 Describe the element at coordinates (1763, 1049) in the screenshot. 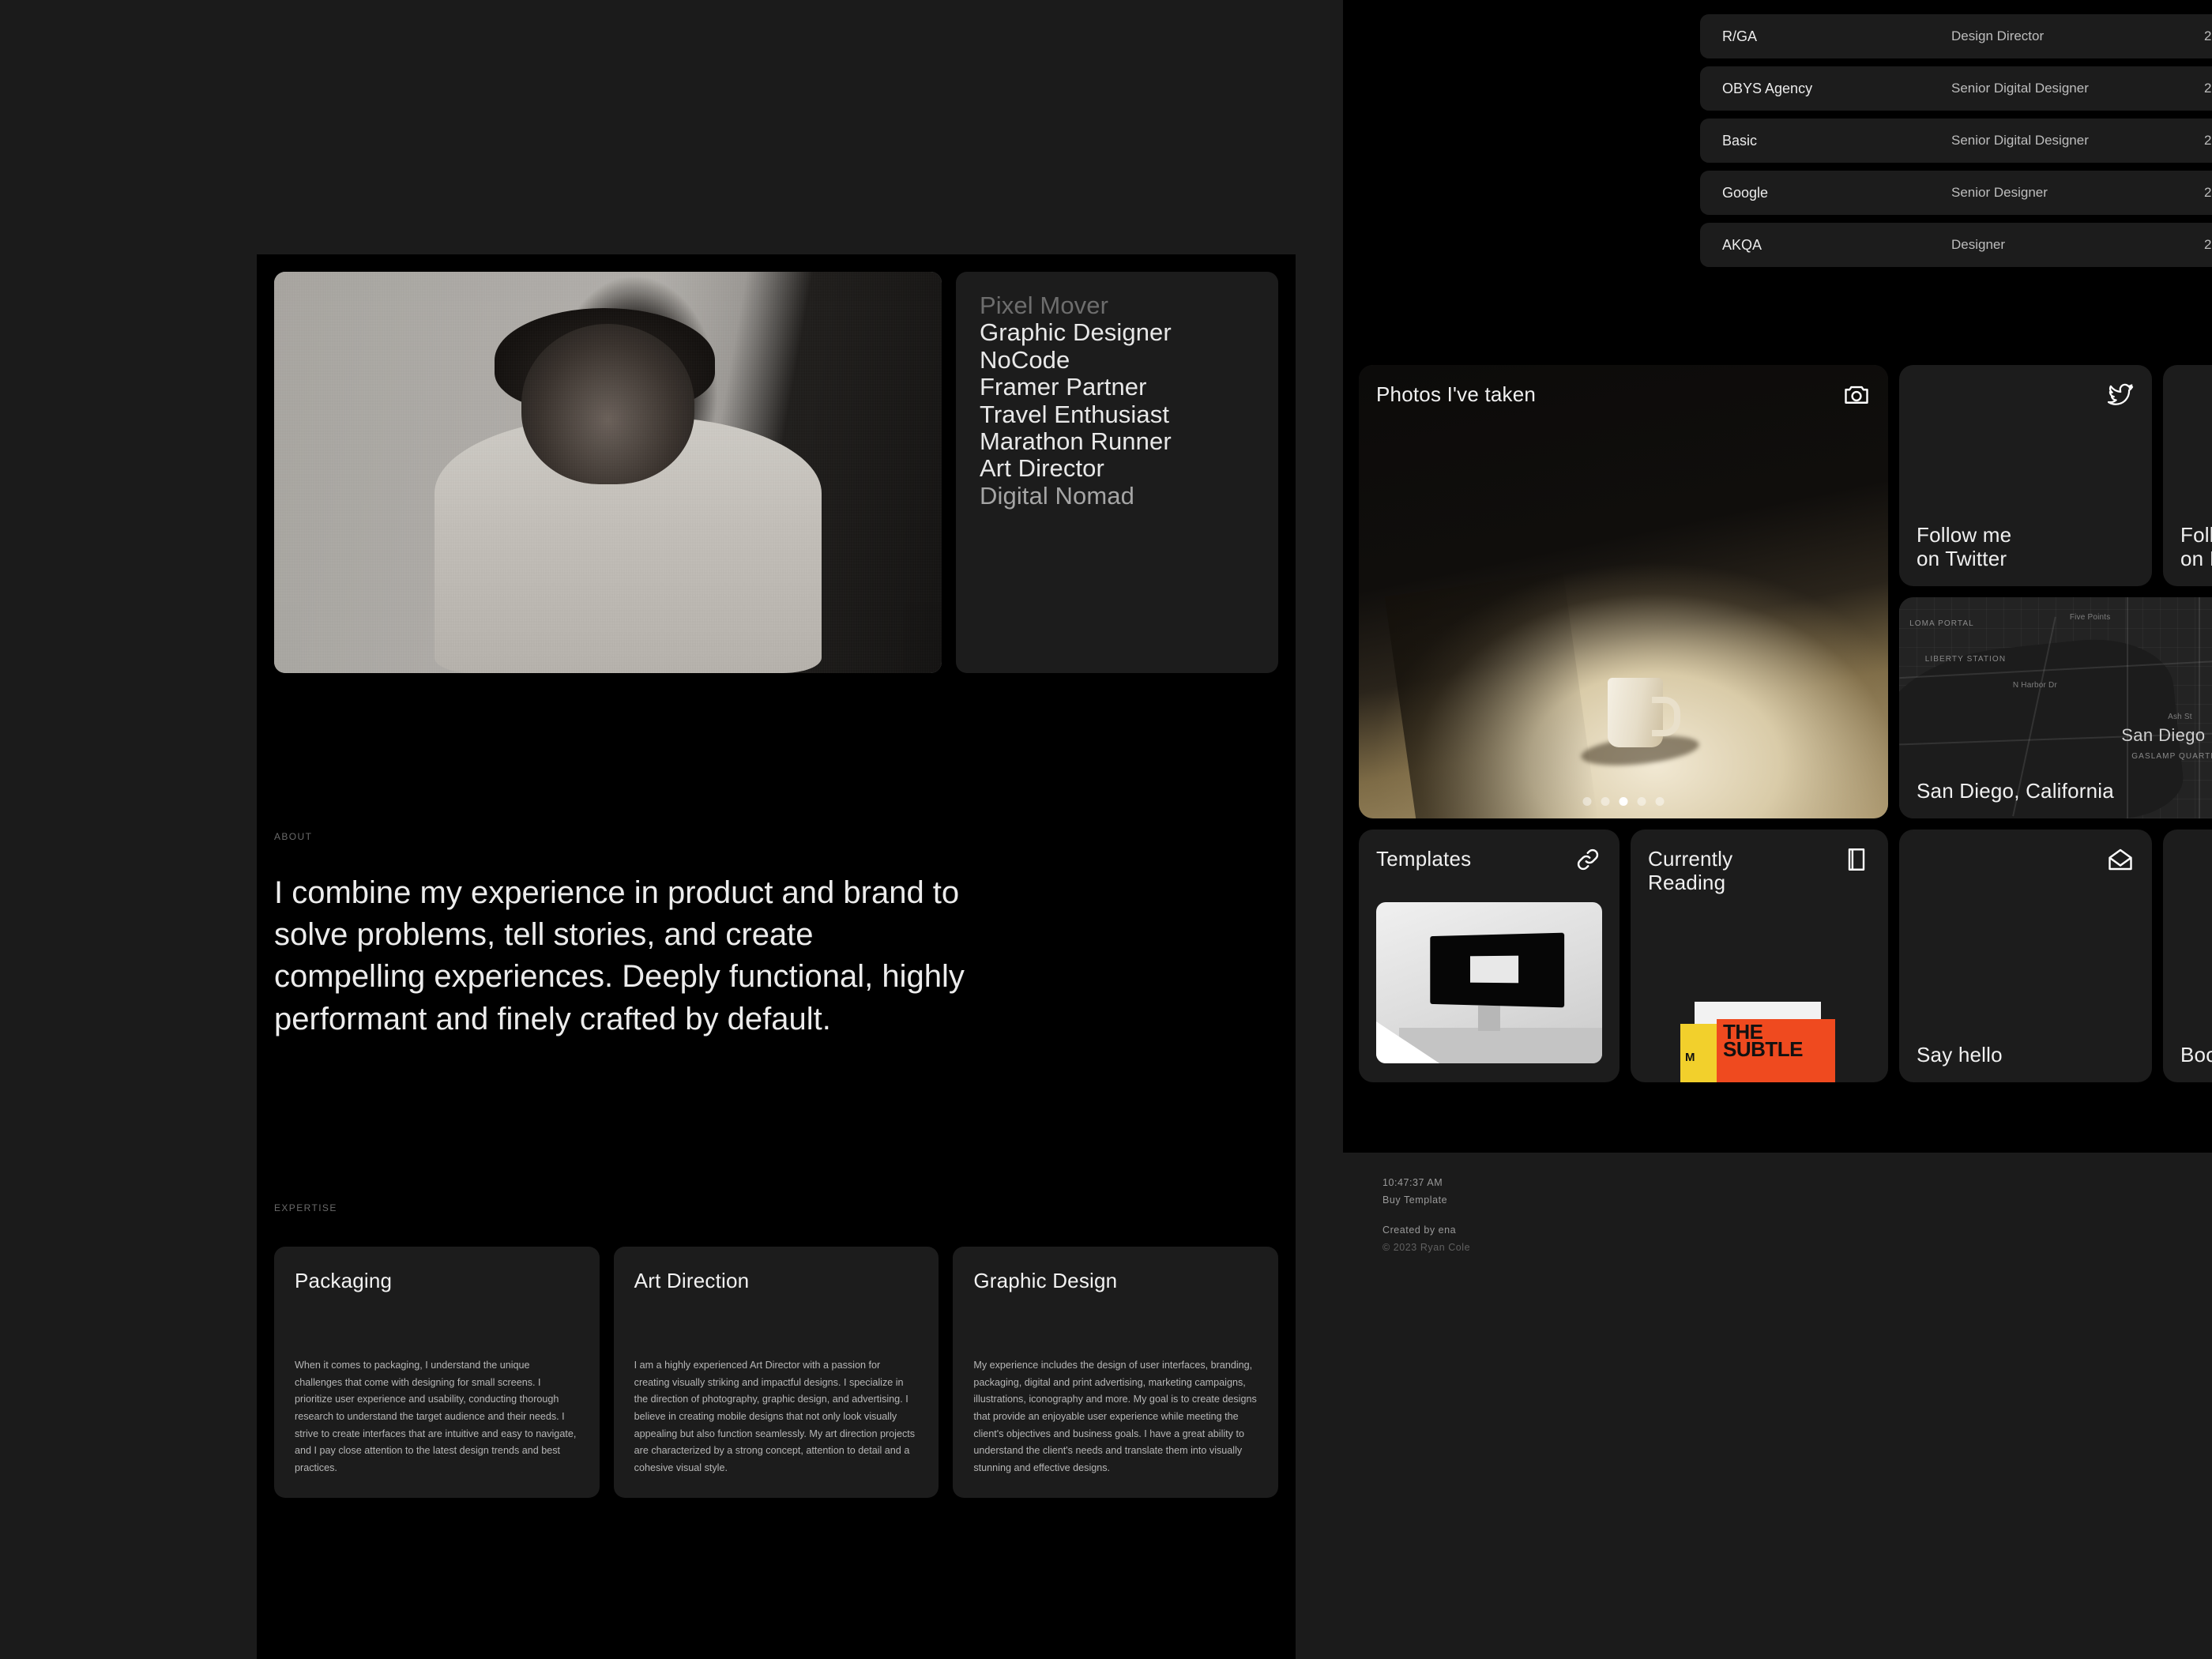

I see `book-title-line2: SUBTLE` at that location.